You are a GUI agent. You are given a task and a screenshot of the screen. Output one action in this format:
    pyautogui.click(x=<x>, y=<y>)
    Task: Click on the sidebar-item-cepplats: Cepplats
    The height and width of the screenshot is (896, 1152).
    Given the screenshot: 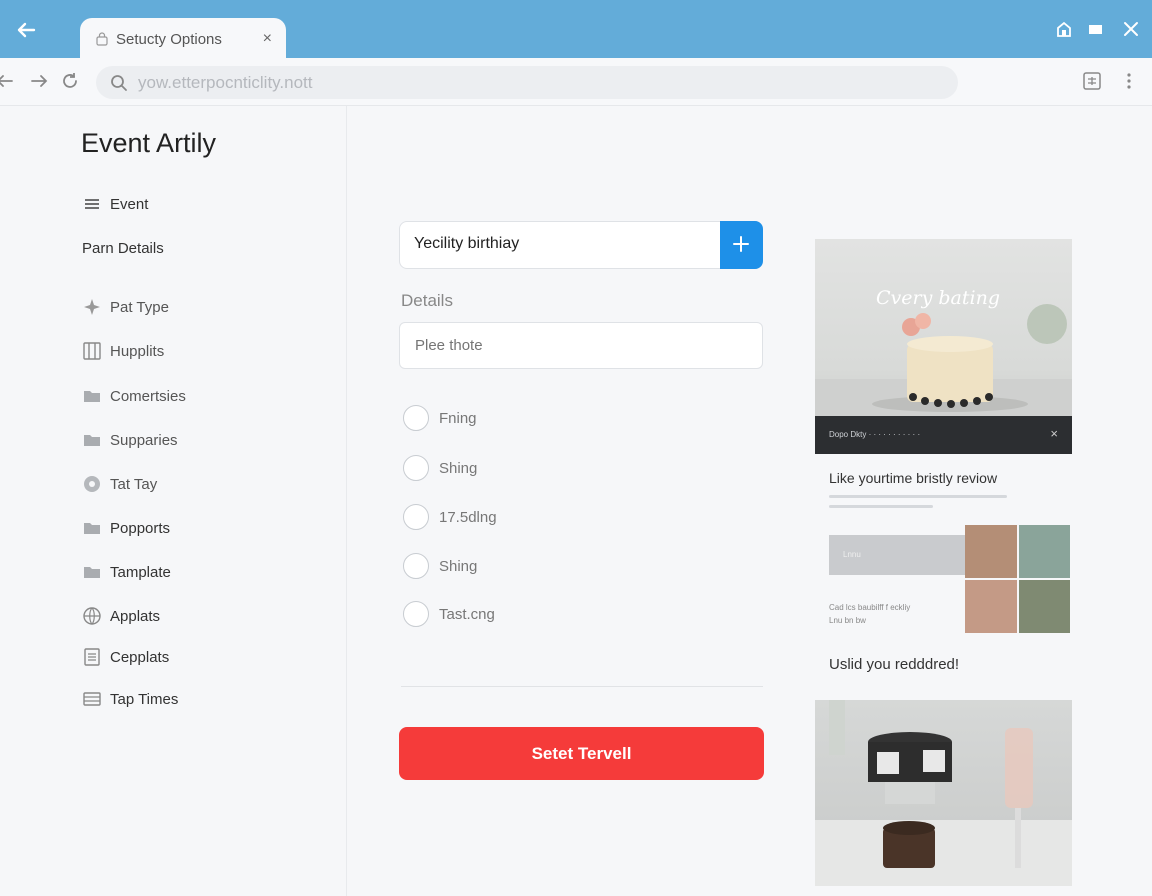 What is the action you would take?
    pyautogui.click(x=125, y=657)
    